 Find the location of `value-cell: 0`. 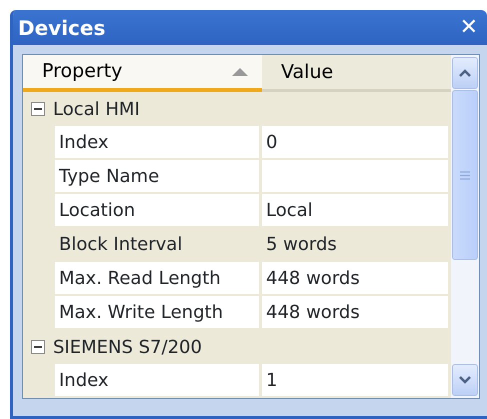

value-cell: 0 is located at coordinates (355, 142).